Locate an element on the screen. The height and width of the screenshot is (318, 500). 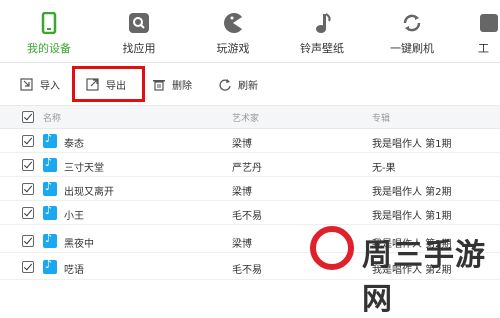
table-row: 三寸天堂 严艺丹 无-果 is located at coordinates (250, 165).